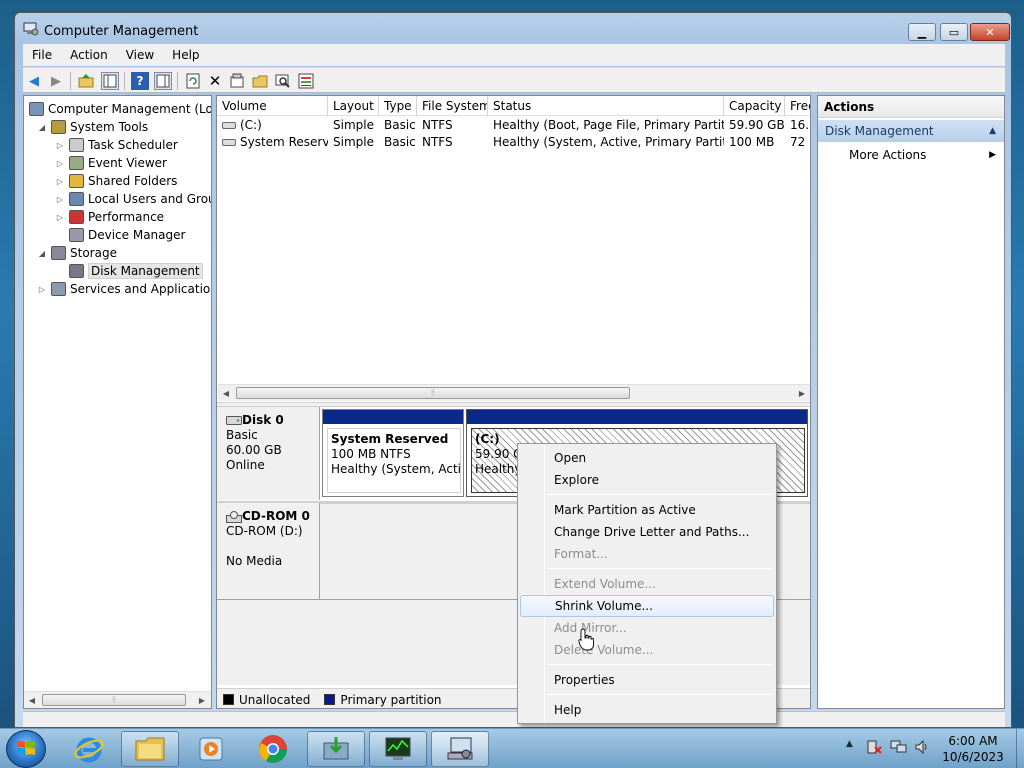 Image resolution: width=1024 pixels, height=768 pixels. What do you see at coordinates (754, 106) in the screenshot?
I see `column-header: Capacity` at bounding box center [754, 106].